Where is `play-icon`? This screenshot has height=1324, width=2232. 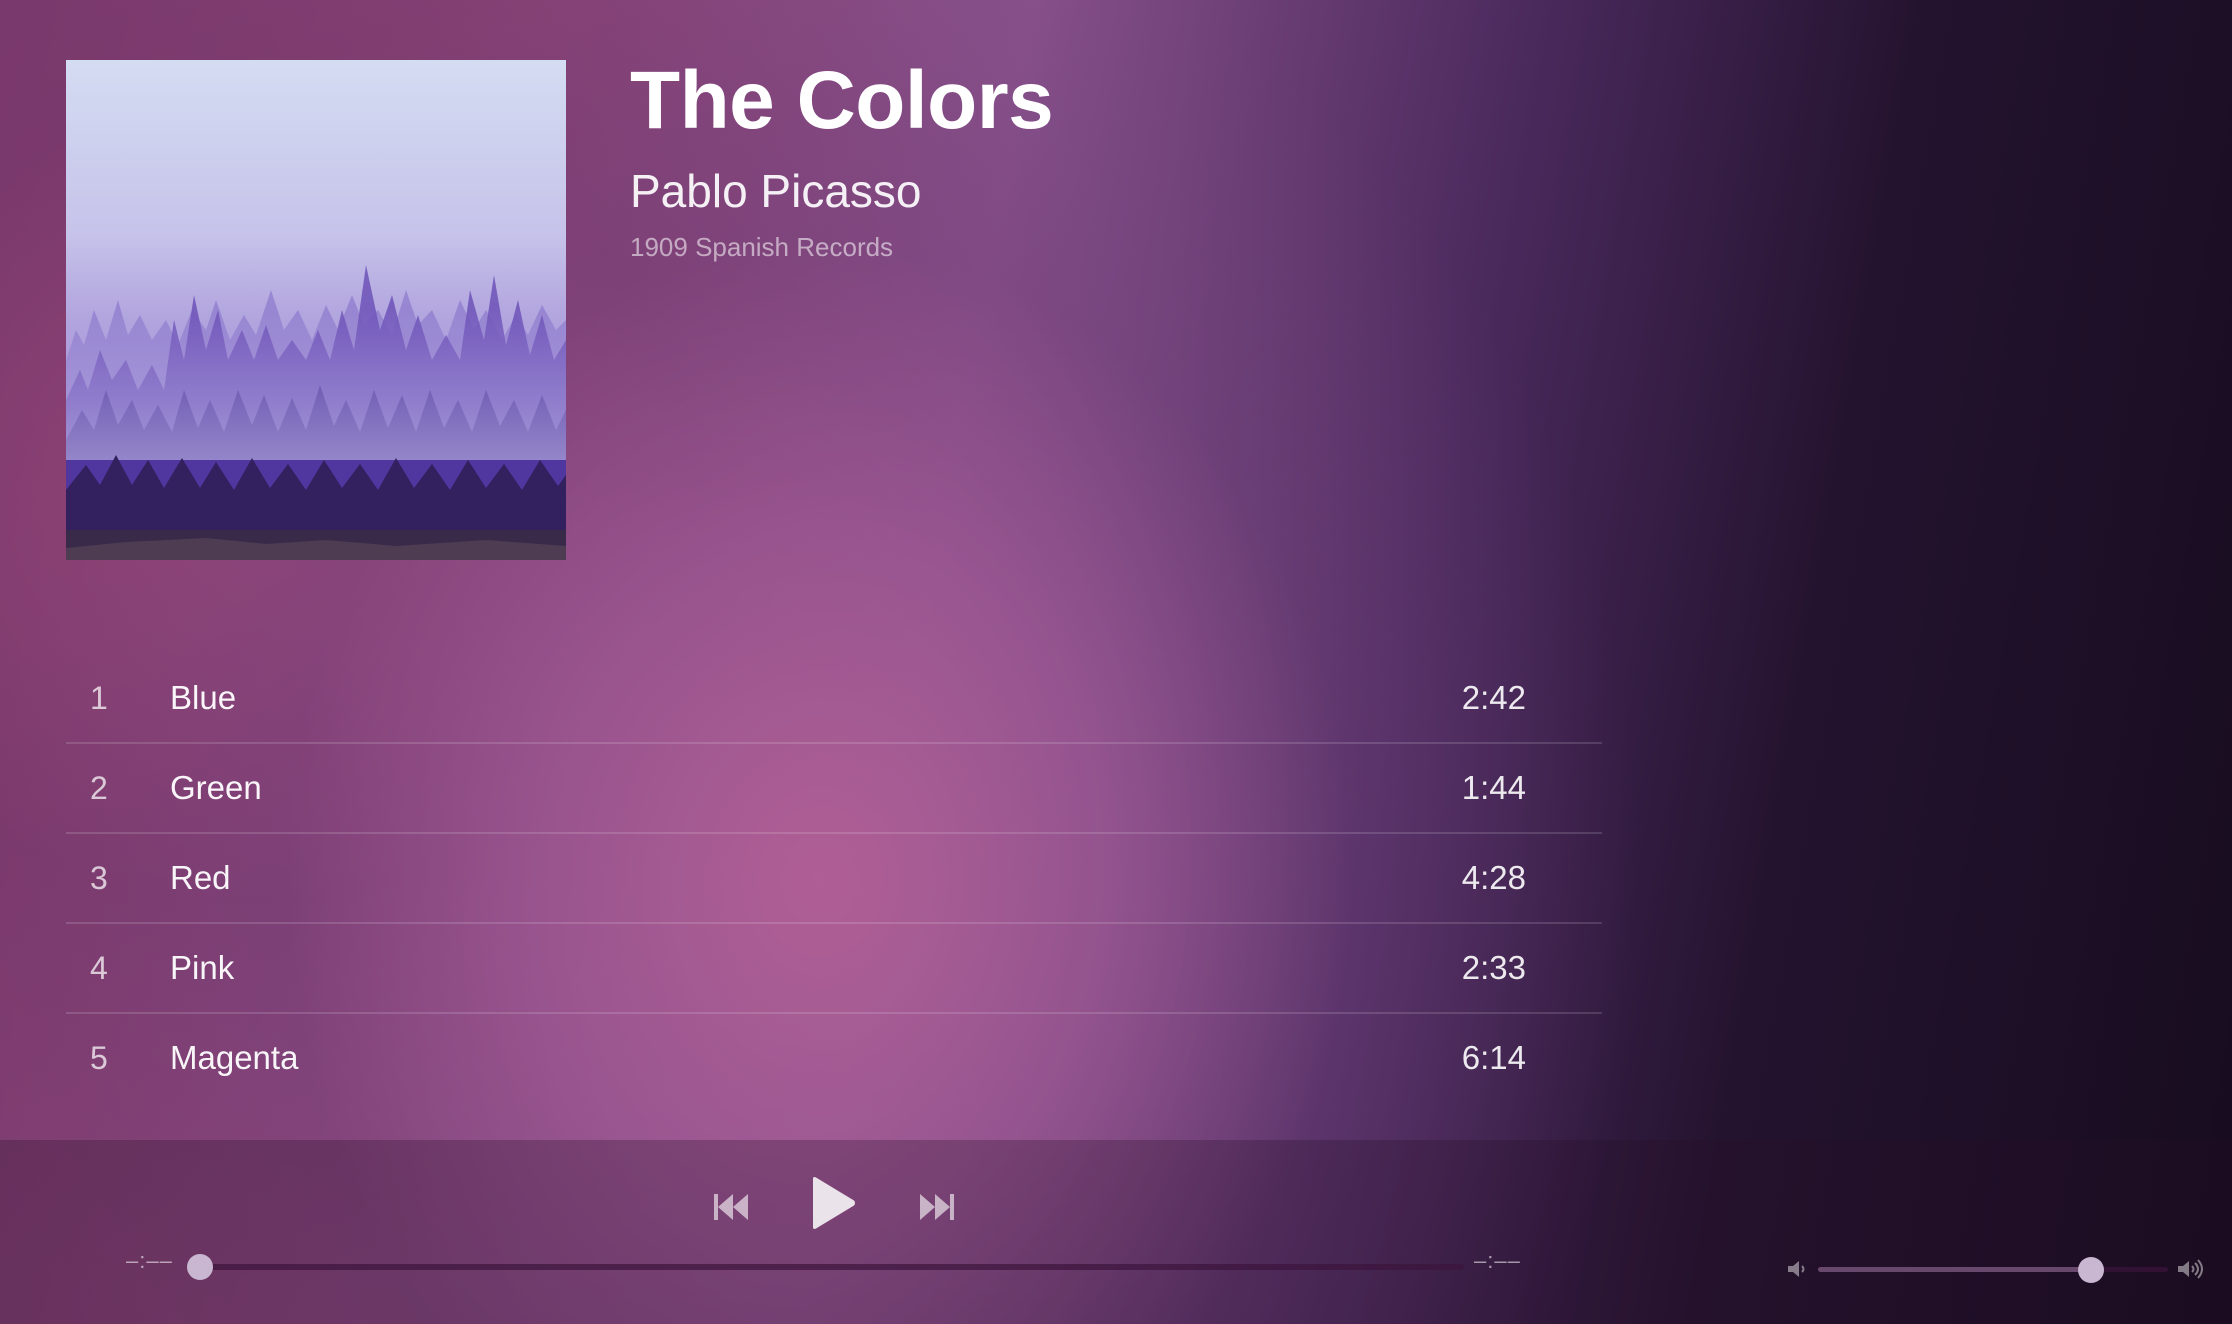
play-icon is located at coordinates (834, 1203).